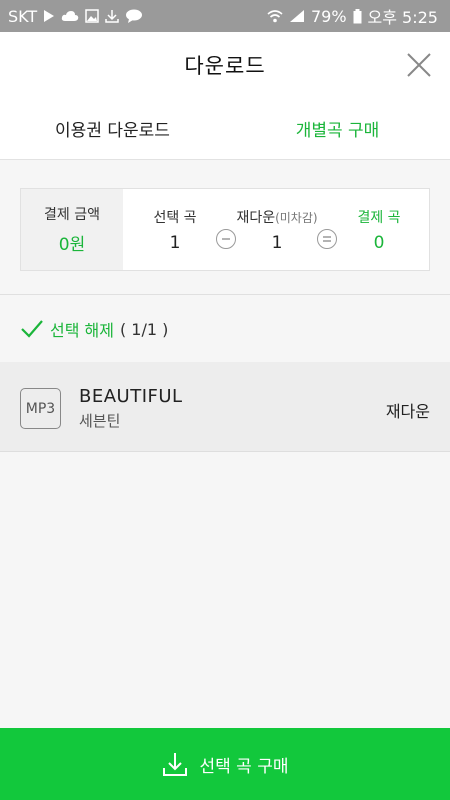 The width and height of the screenshot is (450, 800). I want to click on pay-songs-value: 0, so click(379, 242).